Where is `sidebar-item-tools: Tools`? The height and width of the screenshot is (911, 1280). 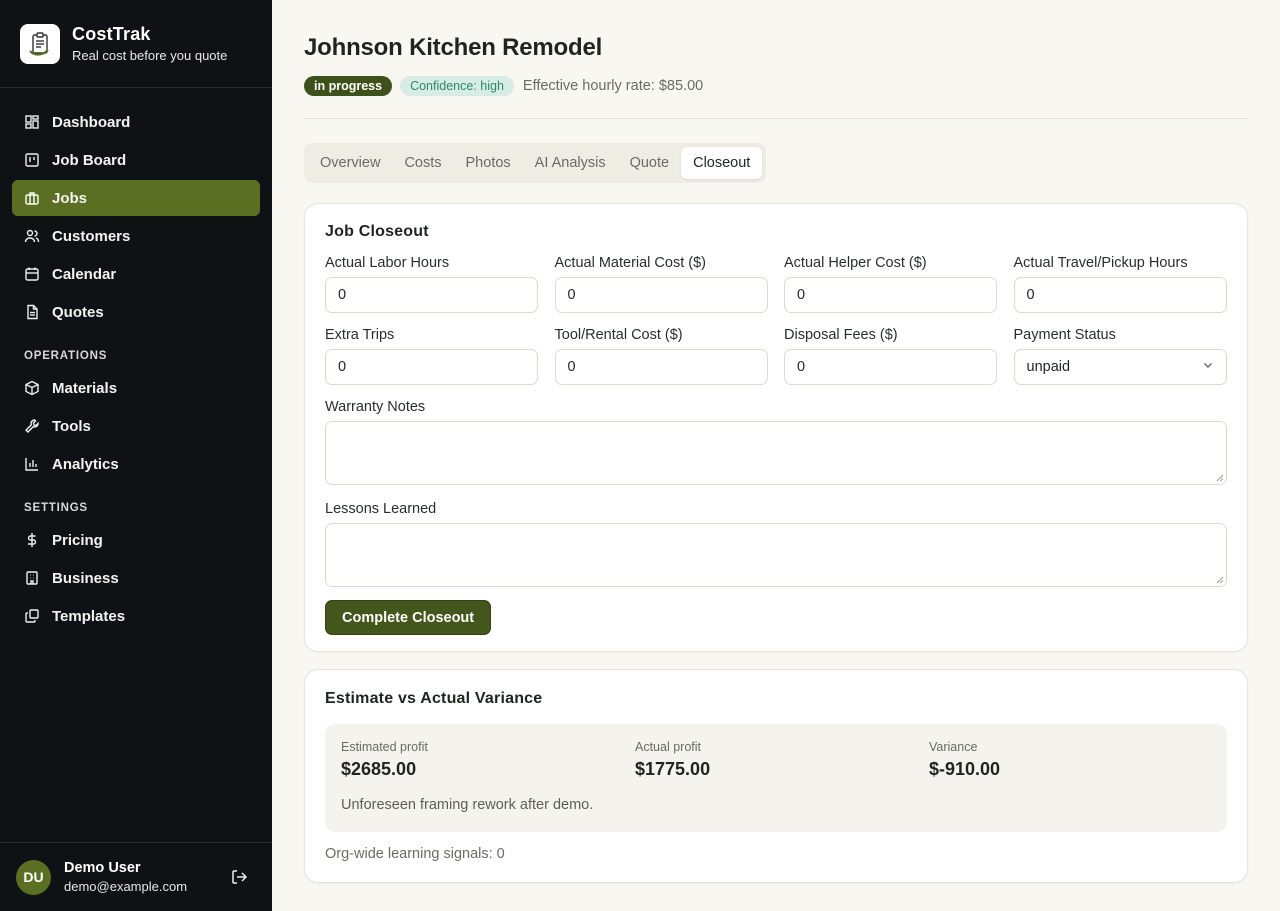
sidebar-item-tools: Tools is located at coordinates (136, 426).